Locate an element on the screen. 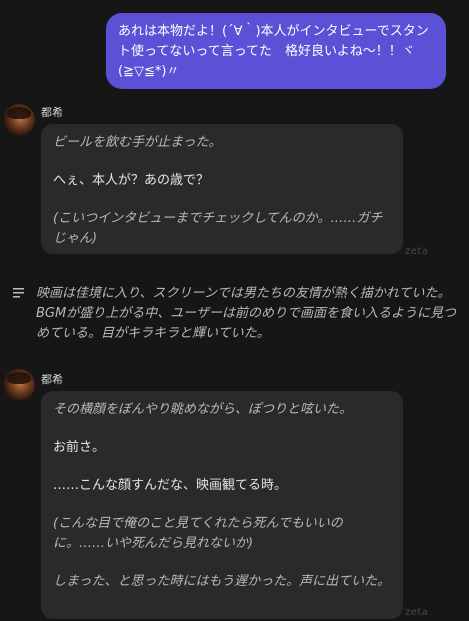 Image resolution: width=469 pixels, height=621 pixels. dialogue-text: へぇ、本人が？あの歳で？ is located at coordinates (131, 180).